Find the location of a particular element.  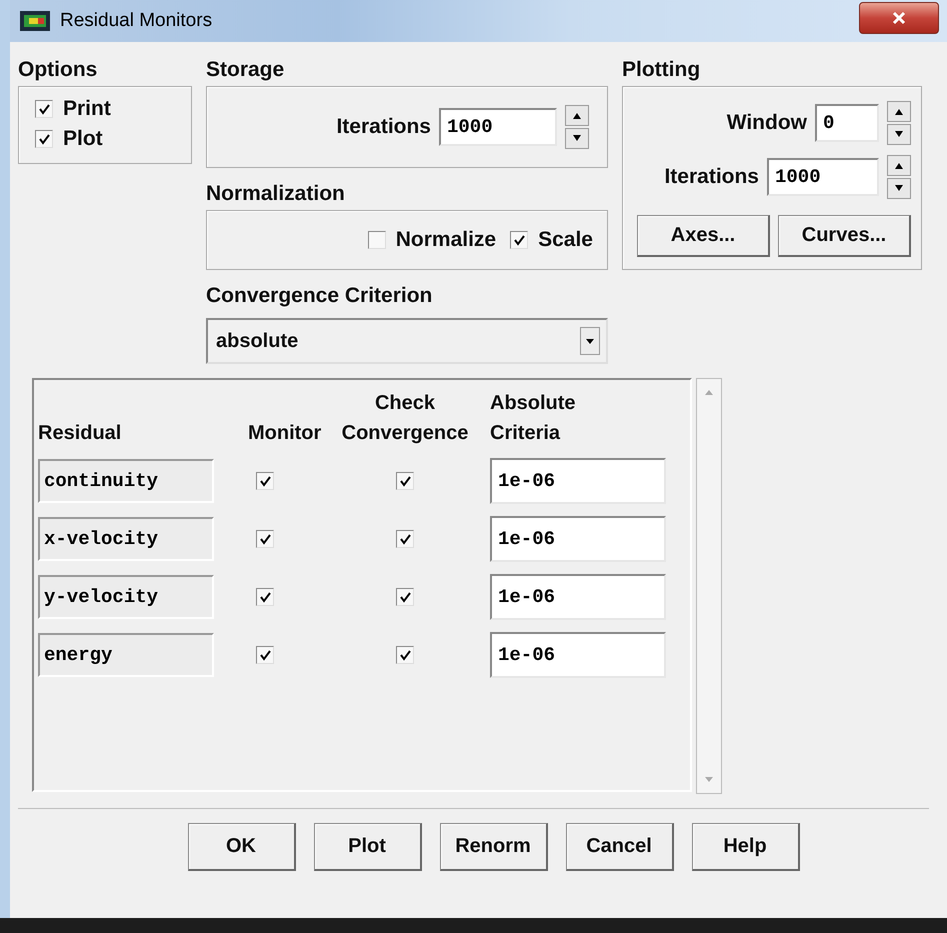

close-button is located at coordinates (899, 18).